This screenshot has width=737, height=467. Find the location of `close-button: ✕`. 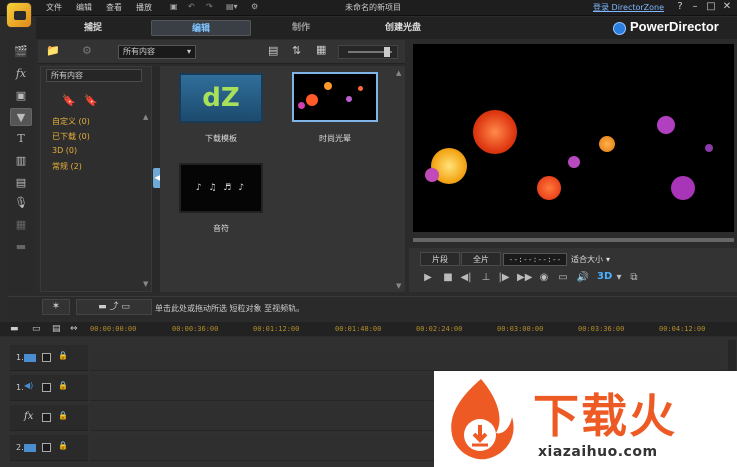

close-button: ✕ is located at coordinates (727, 6).